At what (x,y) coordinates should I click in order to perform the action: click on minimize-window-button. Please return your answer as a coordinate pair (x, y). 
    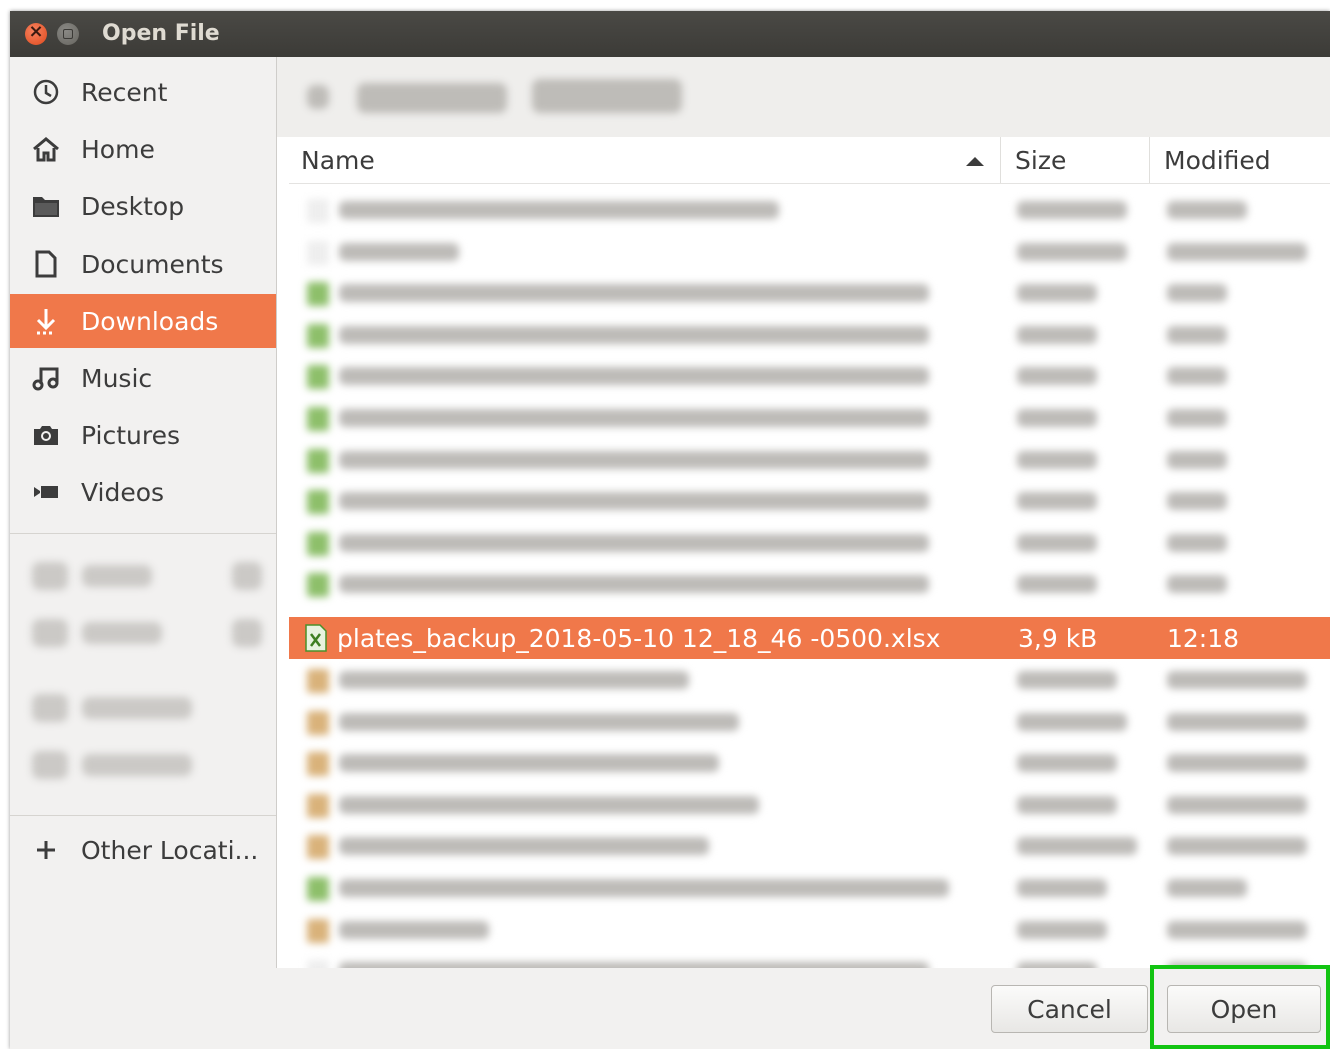
    Looking at the image, I should click on (68, 34).